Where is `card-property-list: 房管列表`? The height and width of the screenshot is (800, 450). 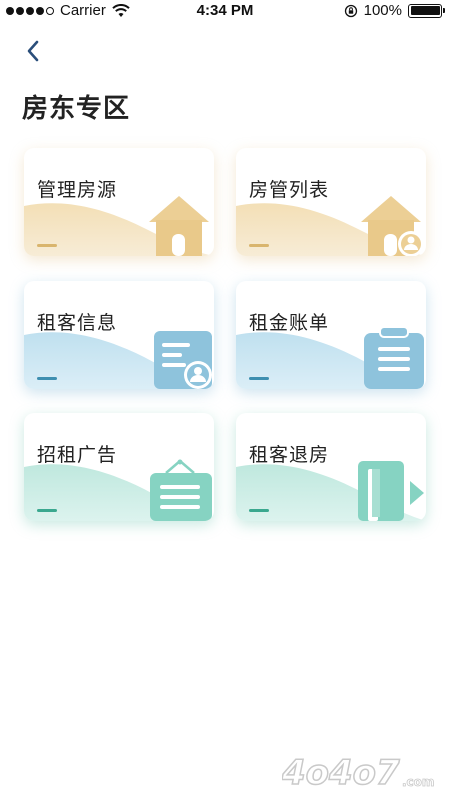
card-property-list: 房管列表 is located at coordinates (331, 202).